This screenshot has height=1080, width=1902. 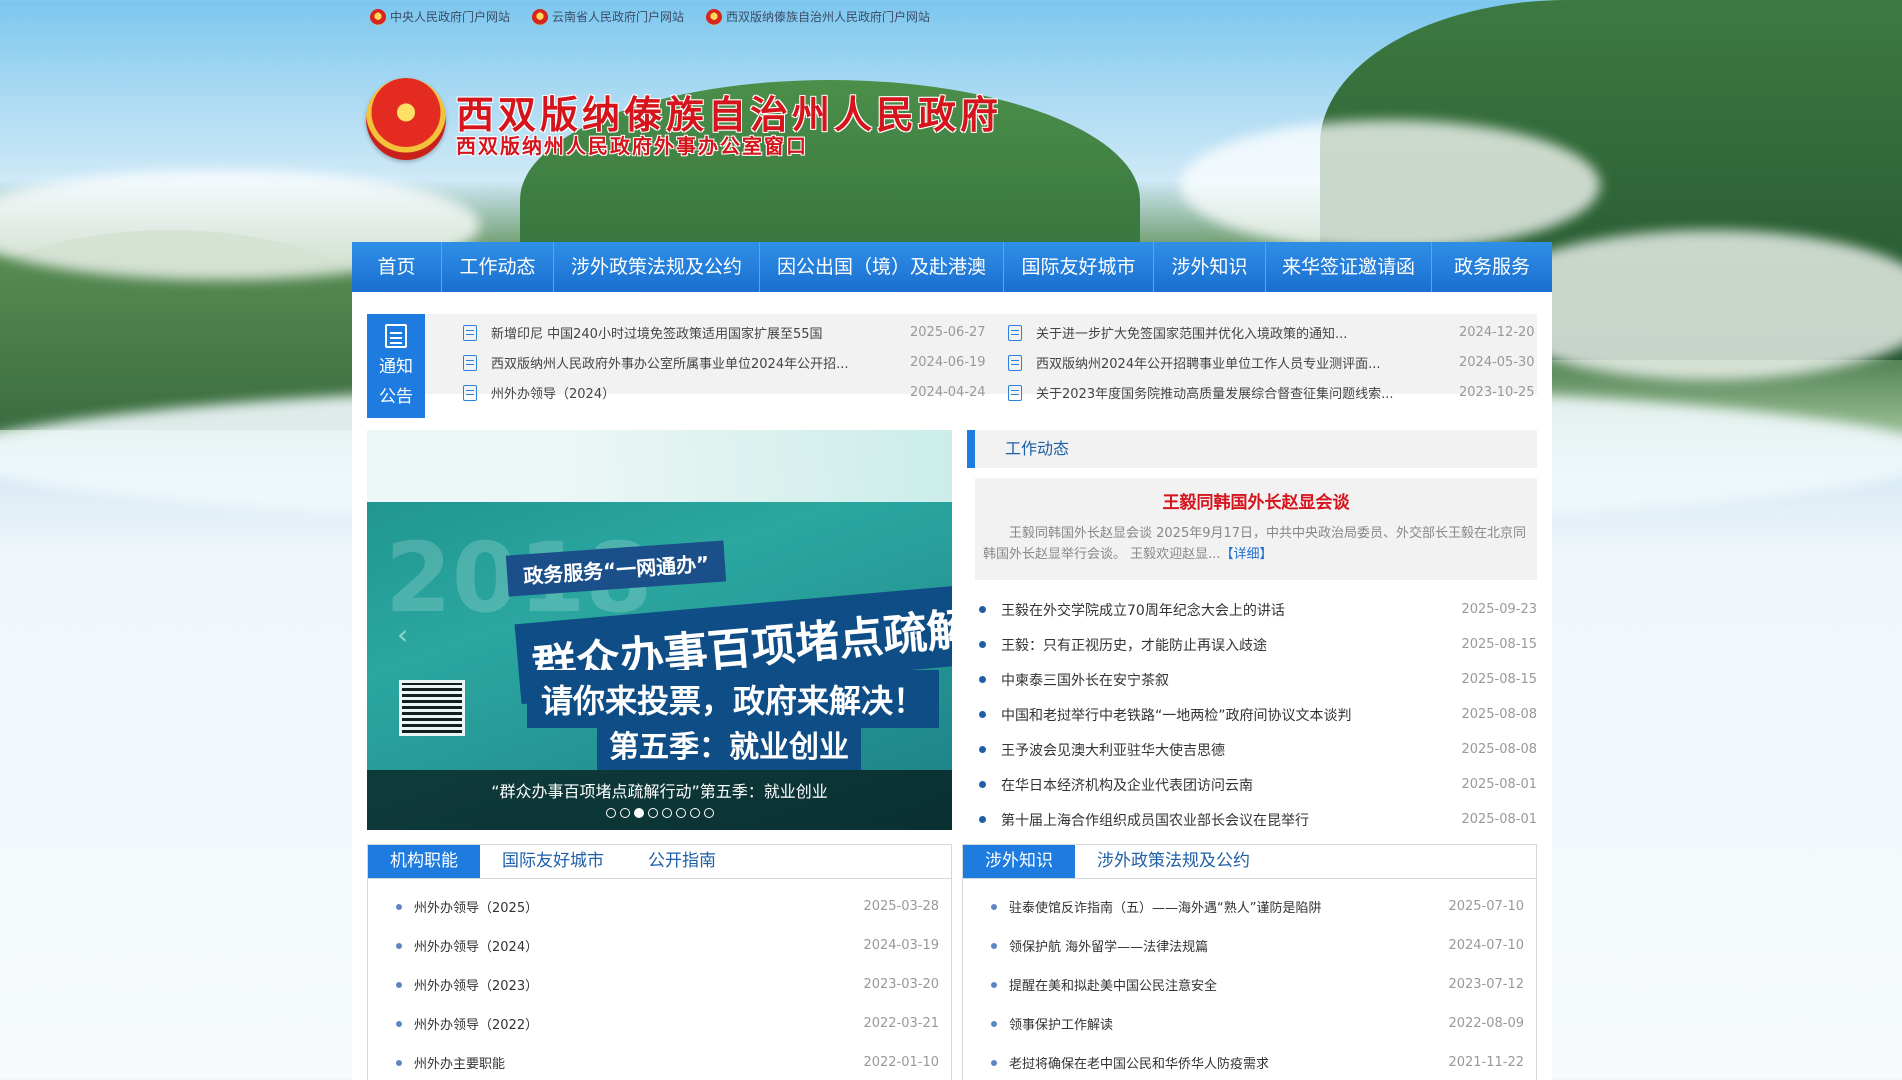 What do you see at coordinates (1210, 267) in the screenshot?
I see `nav-foreign-knowledge: 涉外知识` at bounding box center [1210, 267].